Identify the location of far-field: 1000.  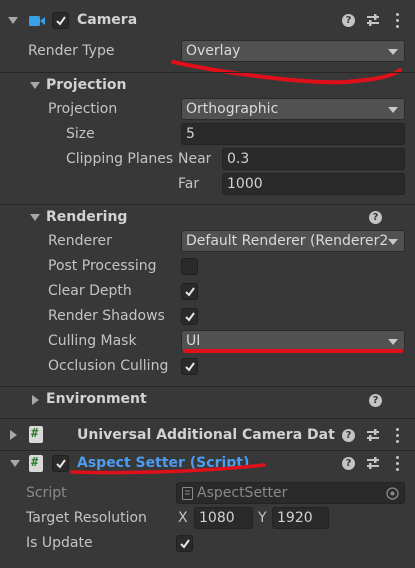
(313, 184).